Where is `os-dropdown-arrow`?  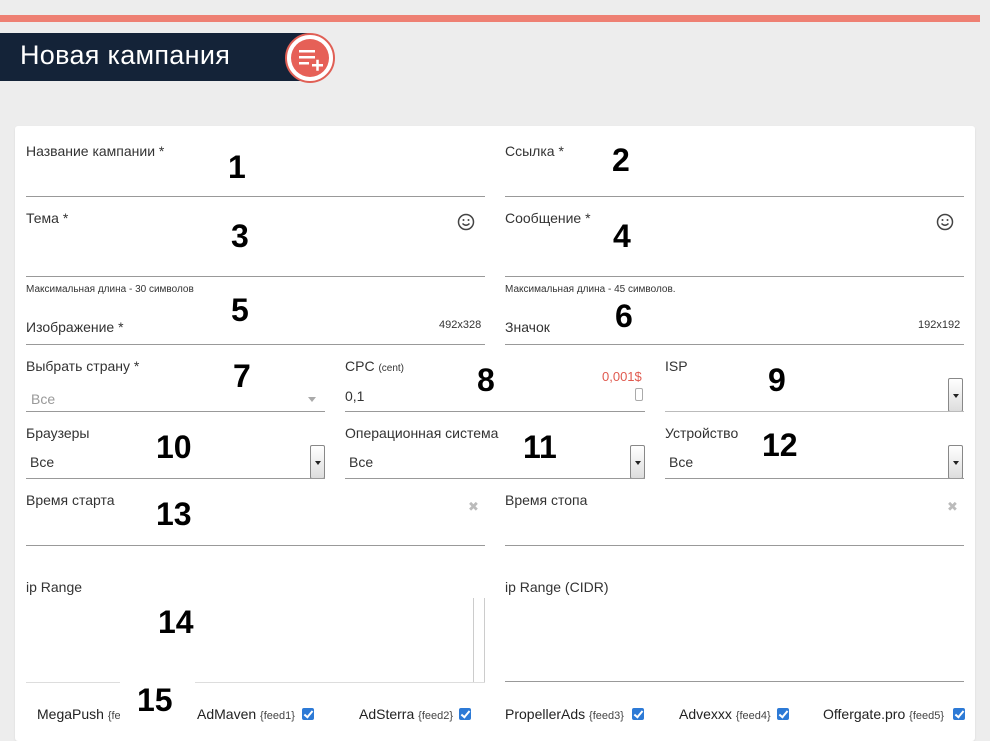 os-dropdown-arrow is located at coordinates (637, 462).